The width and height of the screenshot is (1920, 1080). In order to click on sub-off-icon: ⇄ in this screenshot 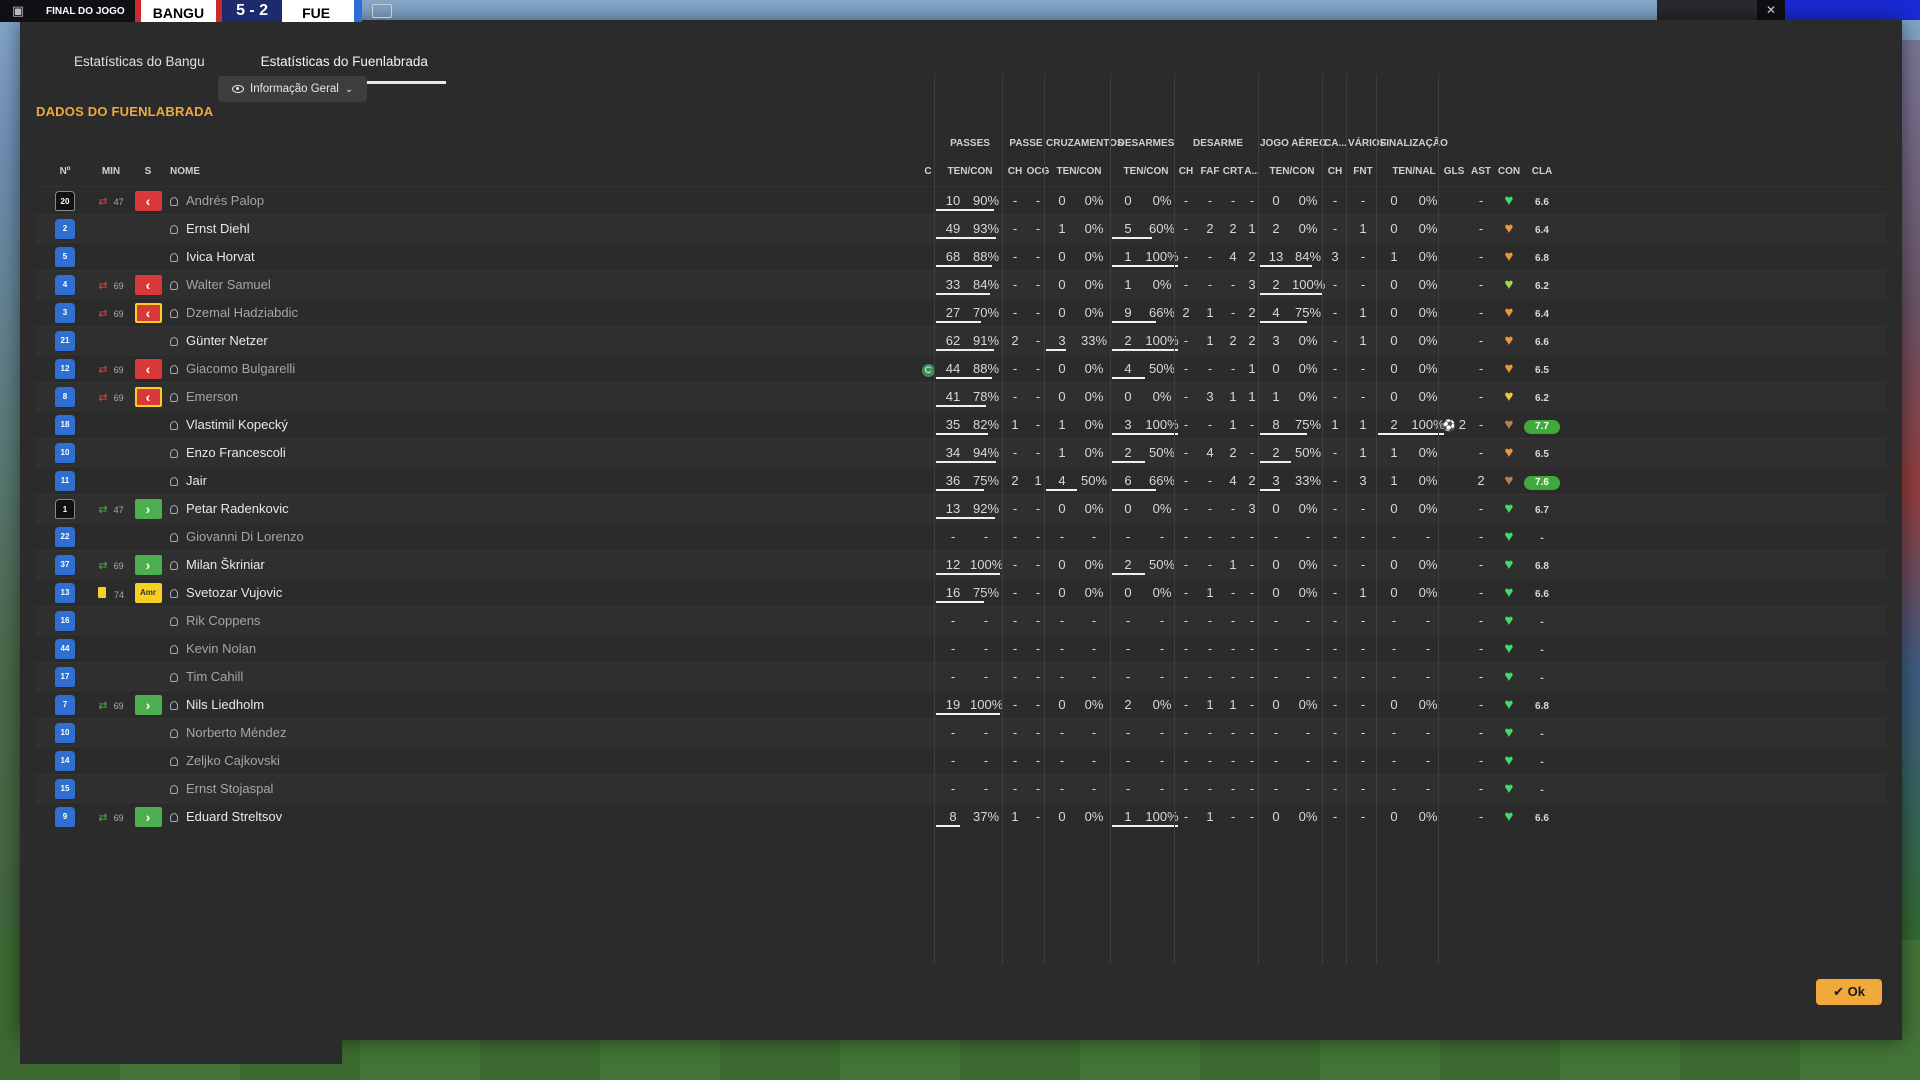, I will do `click(103, 398)`.